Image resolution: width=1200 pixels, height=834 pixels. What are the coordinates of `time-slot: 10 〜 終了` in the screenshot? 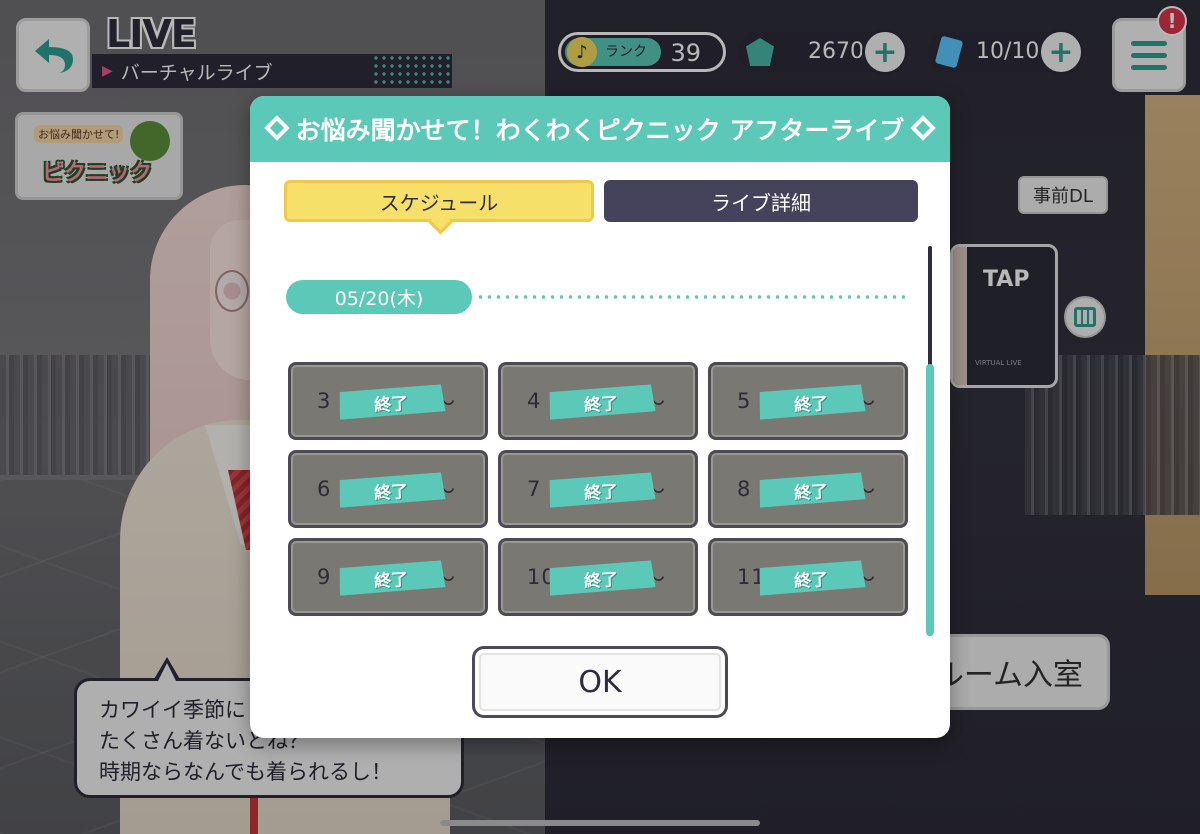 It's located at (598, 577).